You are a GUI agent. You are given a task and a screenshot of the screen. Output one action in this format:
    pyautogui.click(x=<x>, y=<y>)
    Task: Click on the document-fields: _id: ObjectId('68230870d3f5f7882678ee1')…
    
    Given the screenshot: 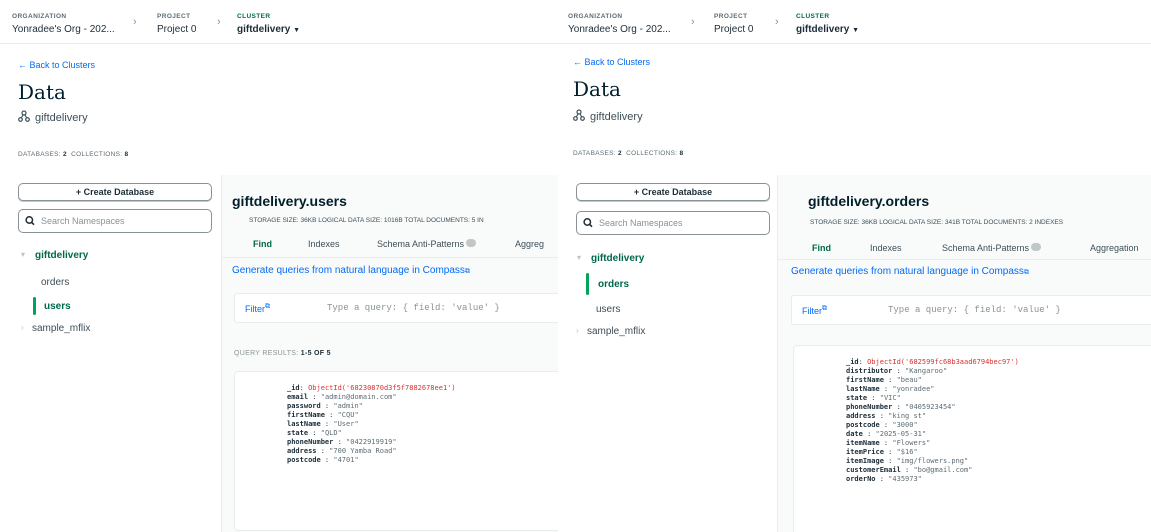 What is the action you would take?
    pyautogui.click(x=371, y=424)
    